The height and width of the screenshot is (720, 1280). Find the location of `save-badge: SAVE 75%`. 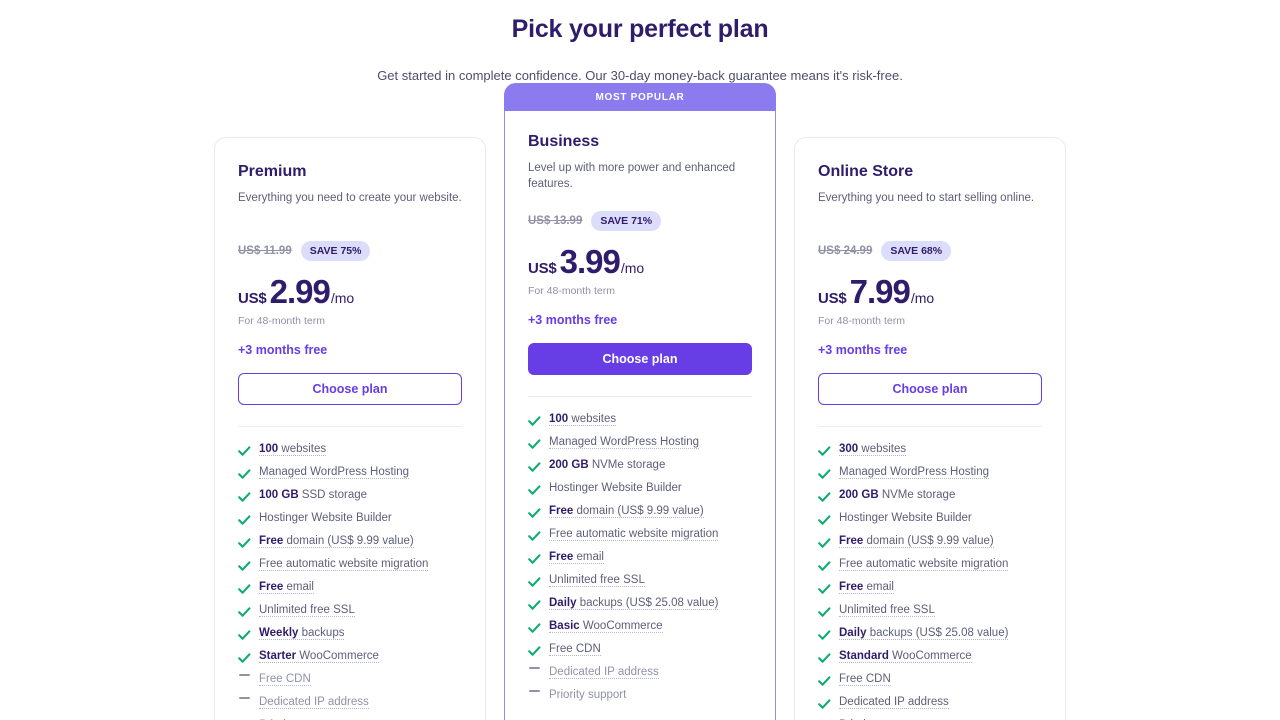

save-badge: SAVE 75% is located at coordinates (335, 251).